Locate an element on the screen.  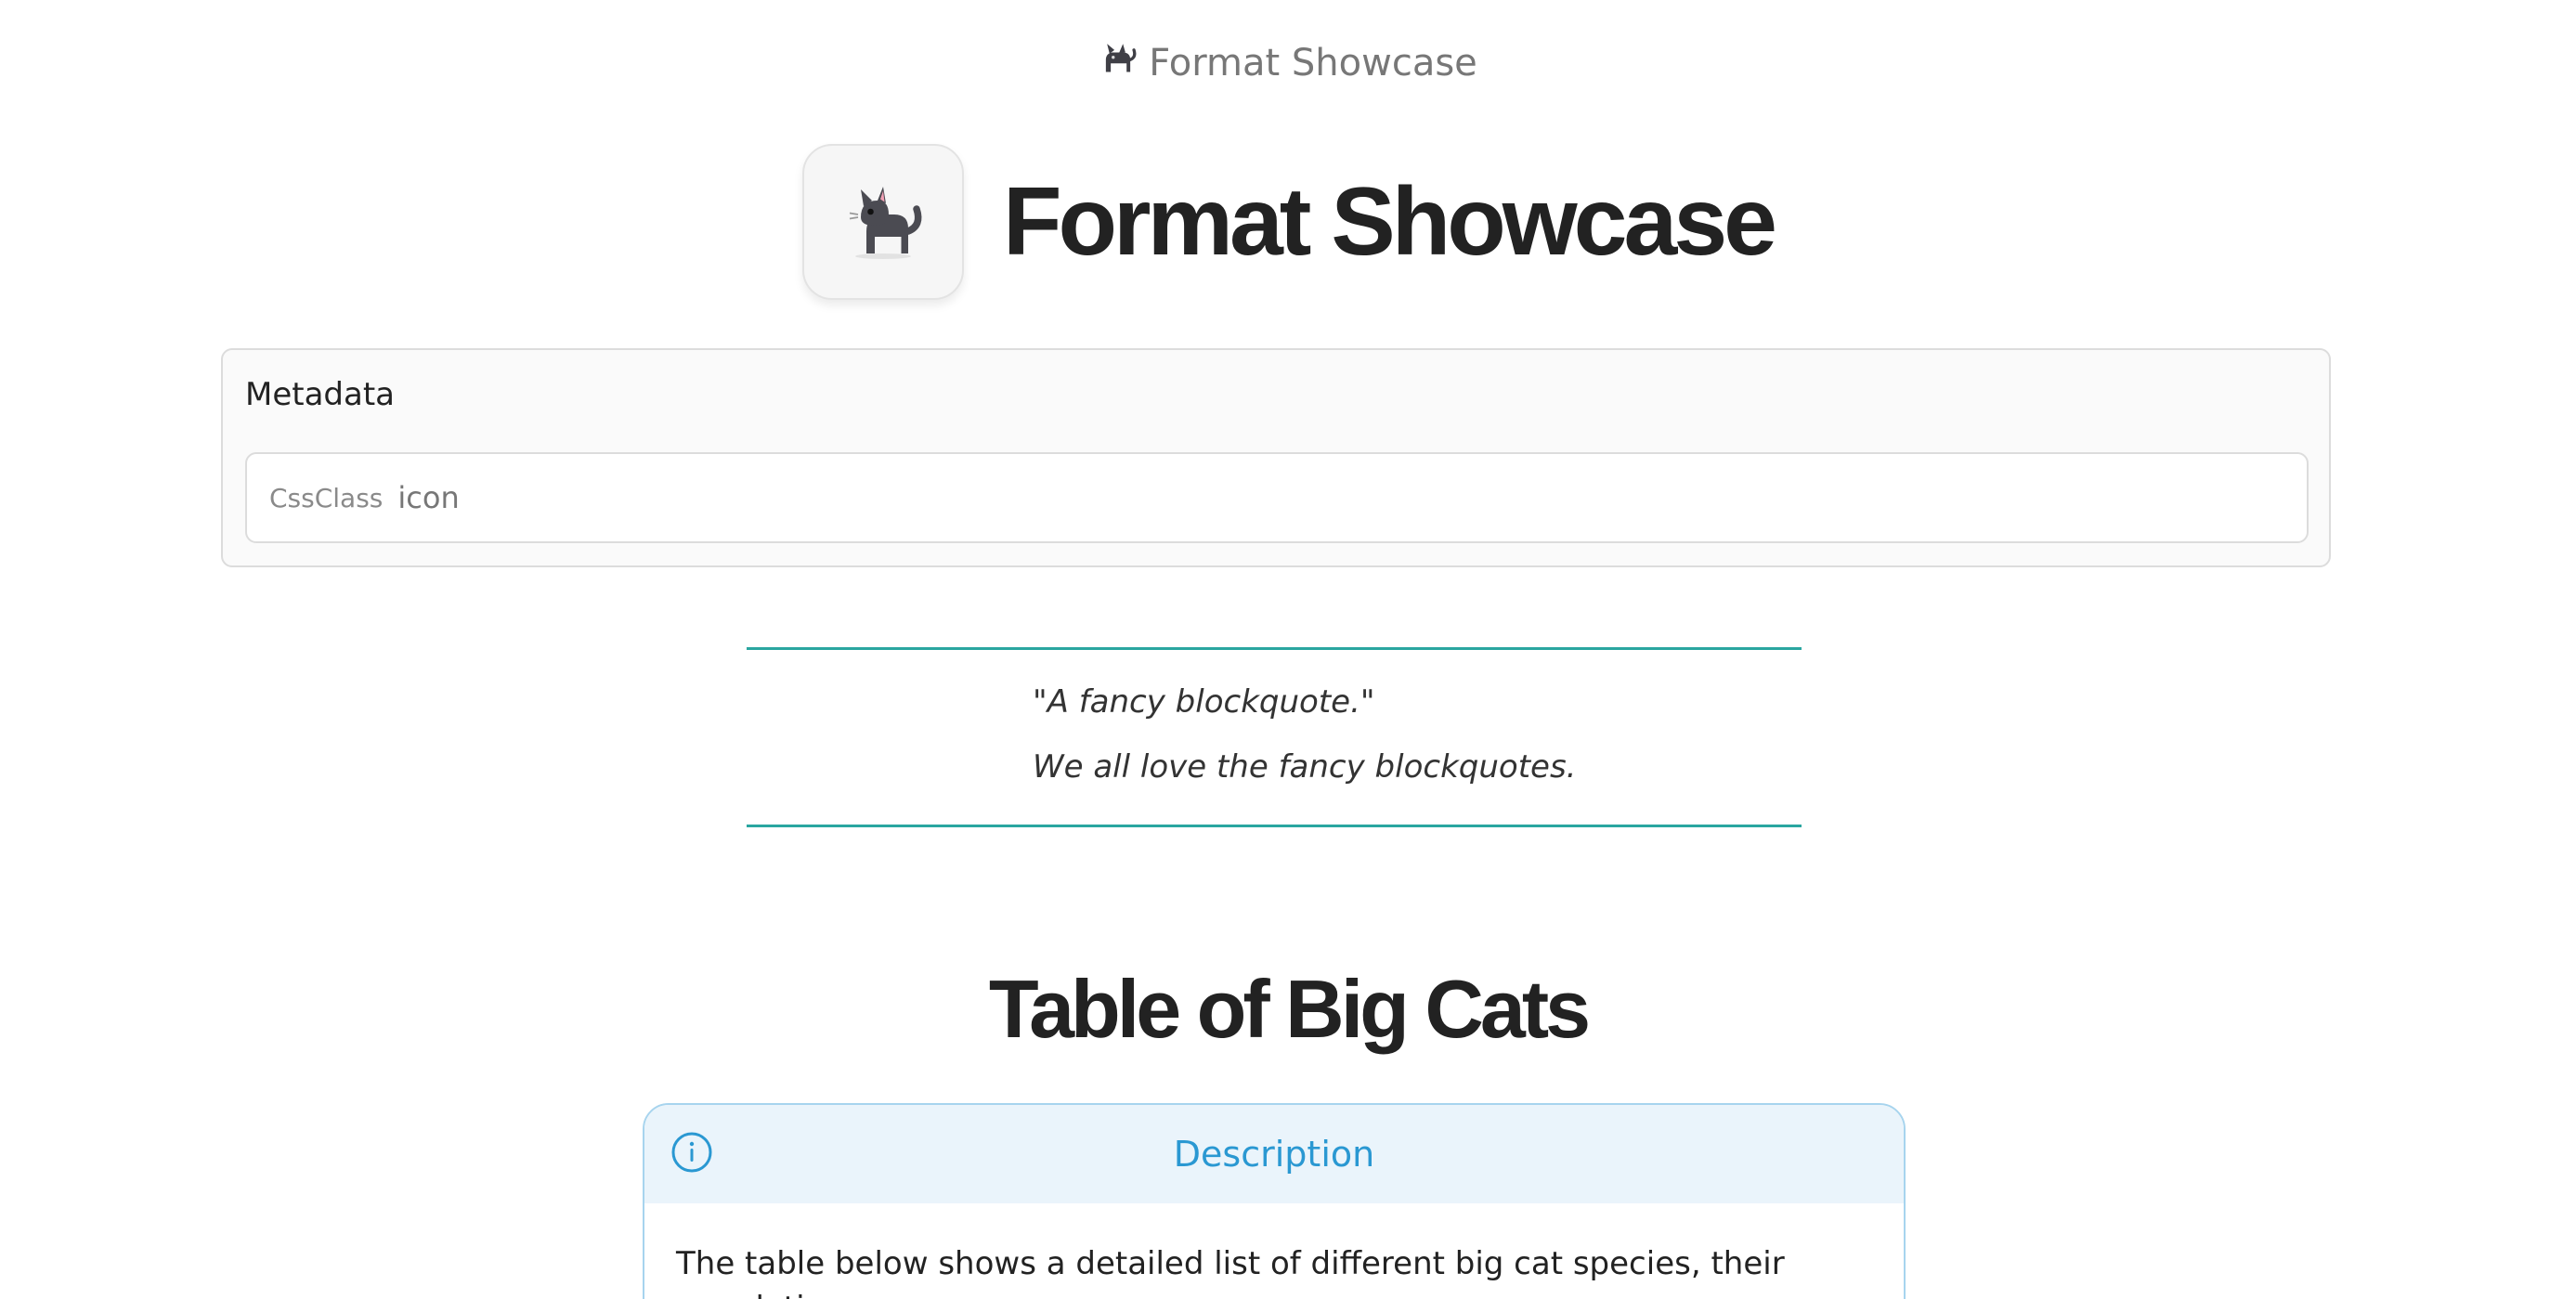
callout-header: Description is located at coordinates (1274, 1154).